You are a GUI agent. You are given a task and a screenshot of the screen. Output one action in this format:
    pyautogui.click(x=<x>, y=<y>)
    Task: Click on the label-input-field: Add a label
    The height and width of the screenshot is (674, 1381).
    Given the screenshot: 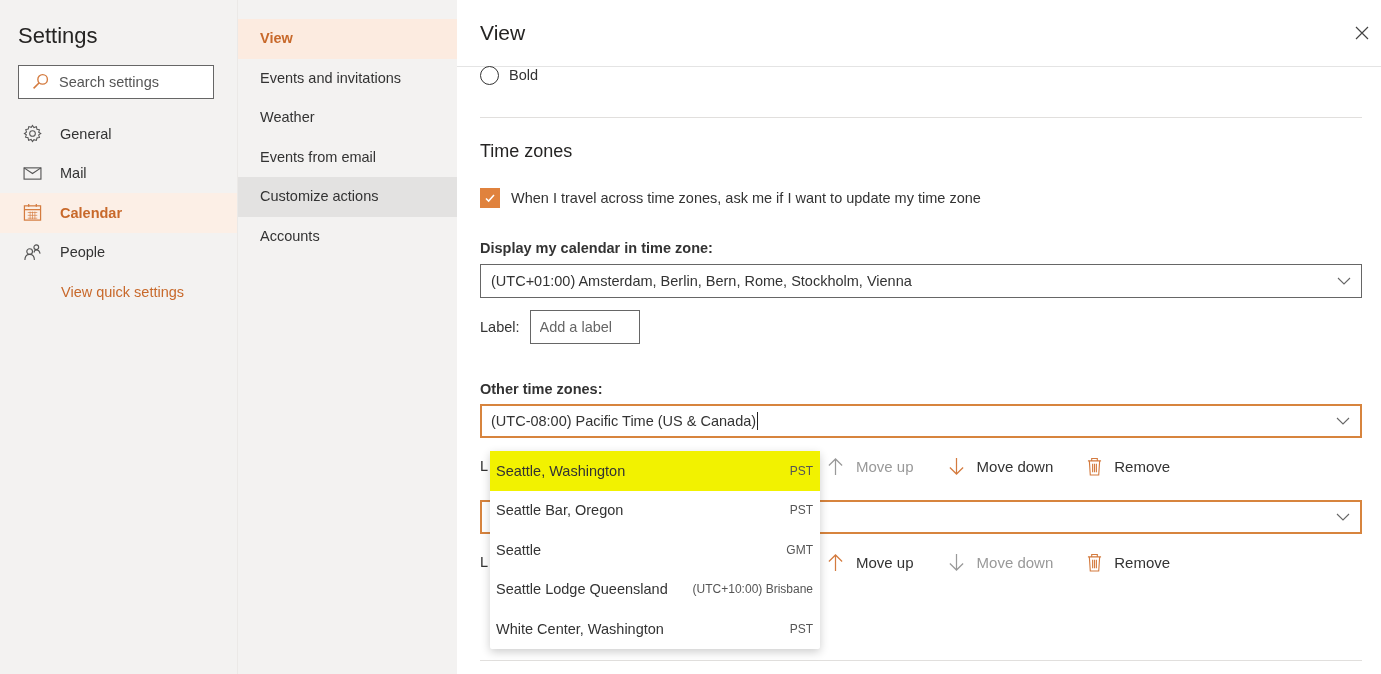 What is the action you would take?
    pyautogui.click(x=584, y=327)
    